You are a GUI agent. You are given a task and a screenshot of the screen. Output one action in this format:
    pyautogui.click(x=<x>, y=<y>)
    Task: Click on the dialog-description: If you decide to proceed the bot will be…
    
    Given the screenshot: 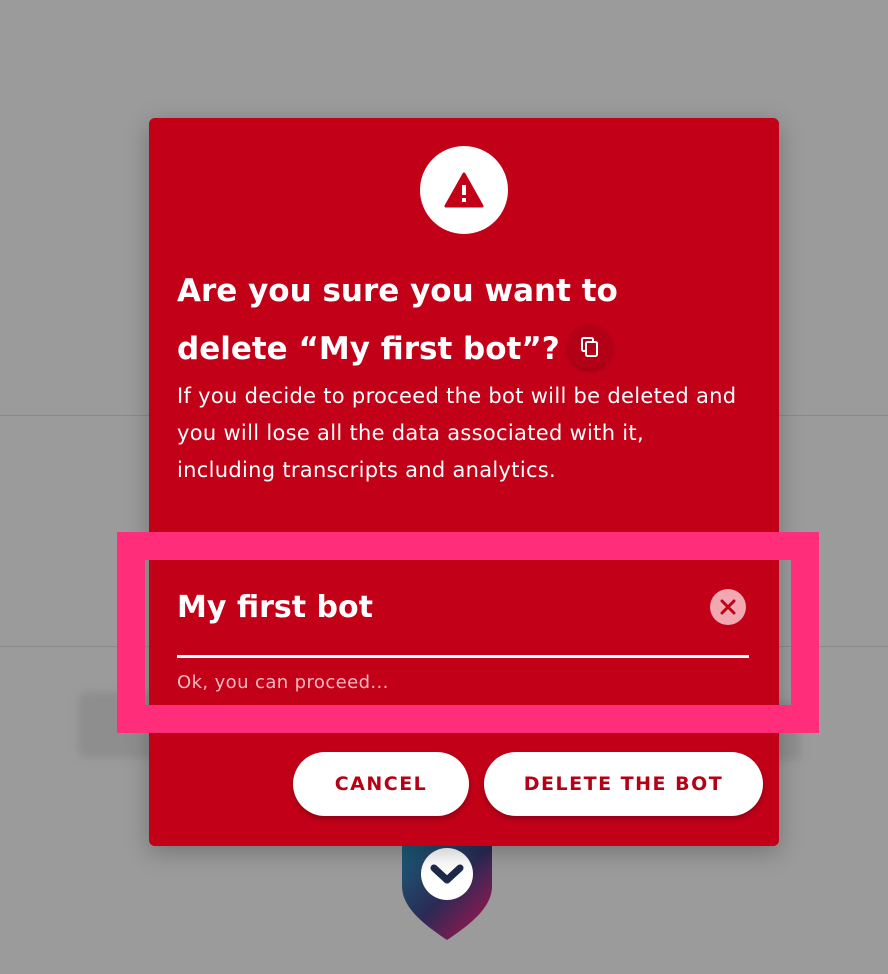 What is the action you would take?
    pyautogui.click(x=457, y=433)
    